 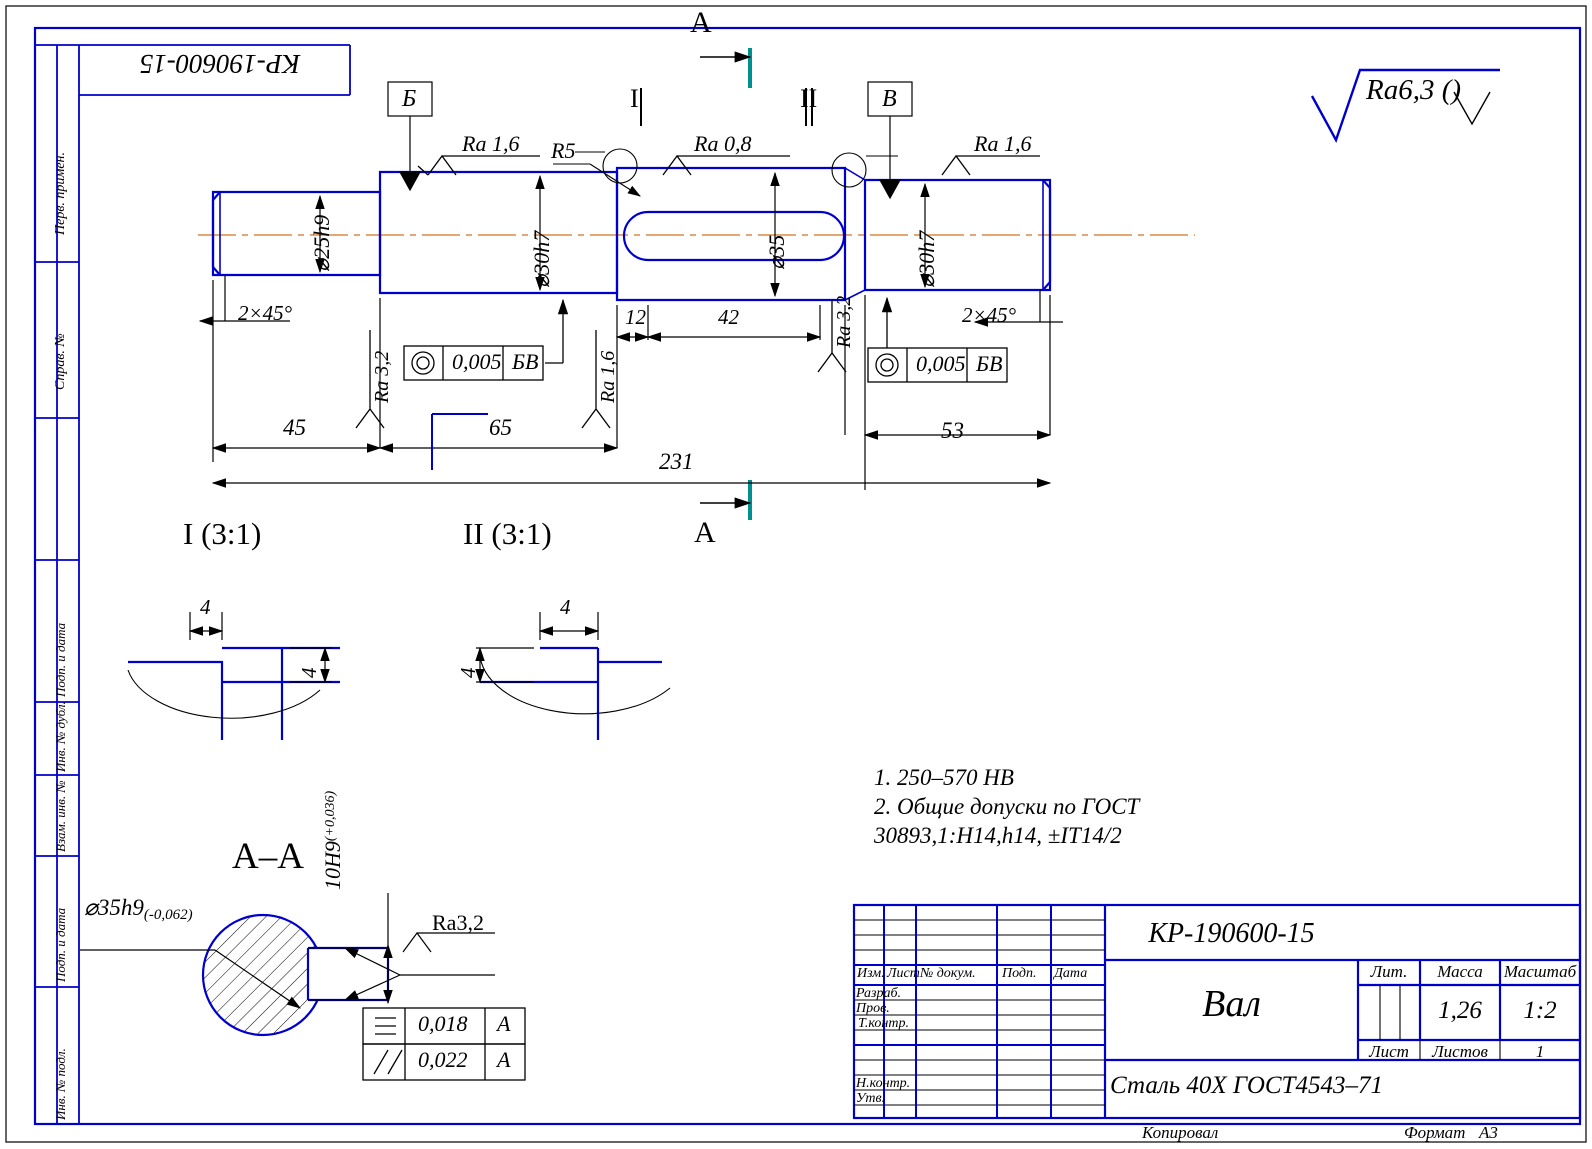 I want to click on dim-dia-35: ⌀35, so click(x=776, y=252).